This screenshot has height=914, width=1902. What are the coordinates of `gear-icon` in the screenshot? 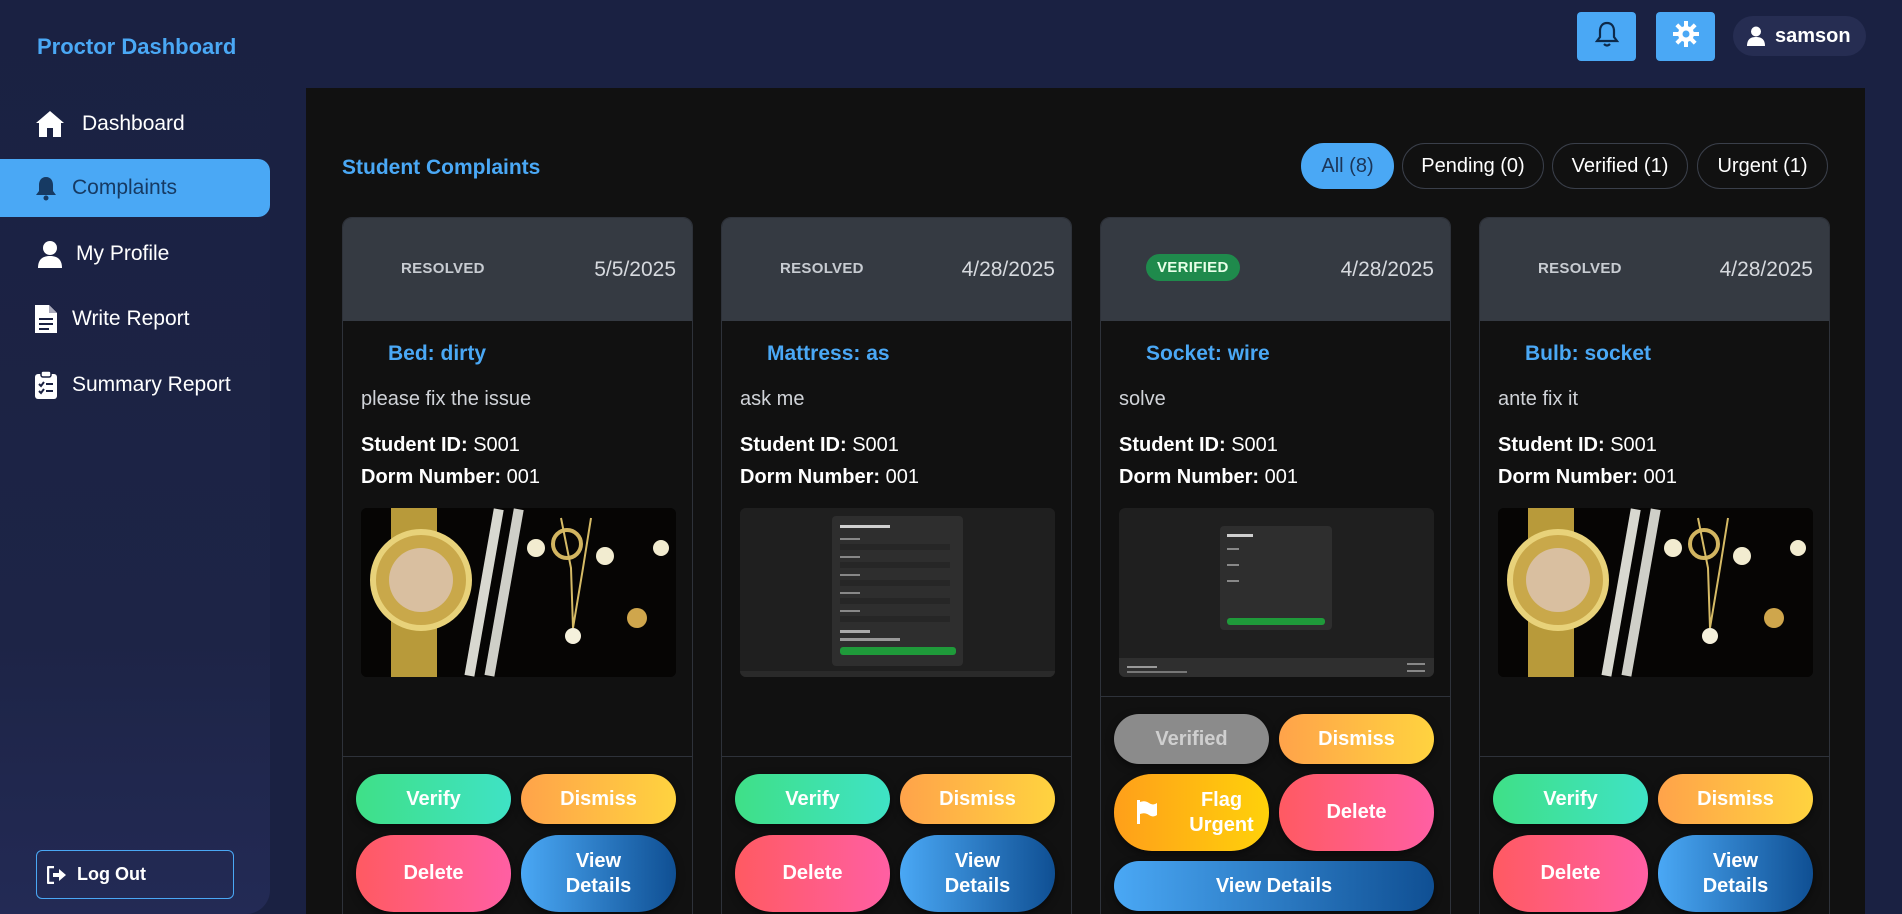 It's located at (1686, 36).